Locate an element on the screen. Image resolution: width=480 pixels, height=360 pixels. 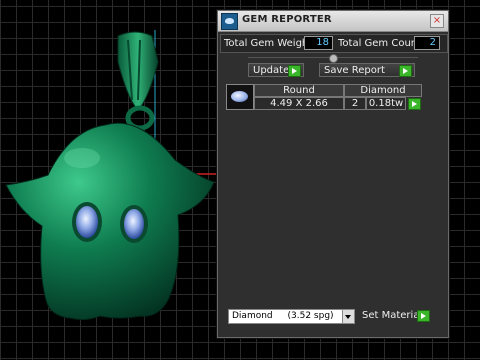
collapse-handle-icon is located at coordinates (333, 58).